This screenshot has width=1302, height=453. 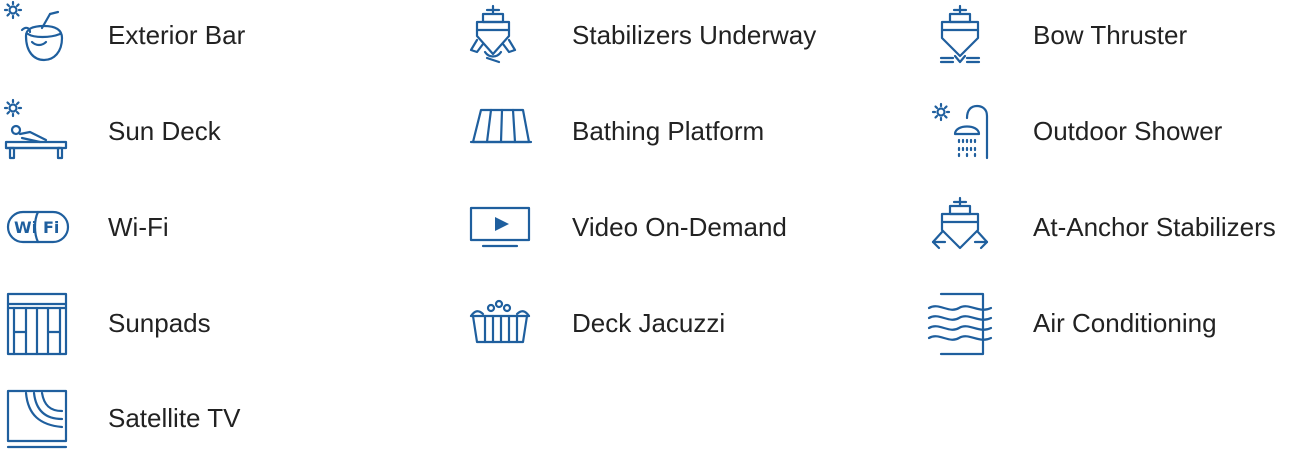 I want to click on air-conditioning-icon, so click(x=960, y=323).